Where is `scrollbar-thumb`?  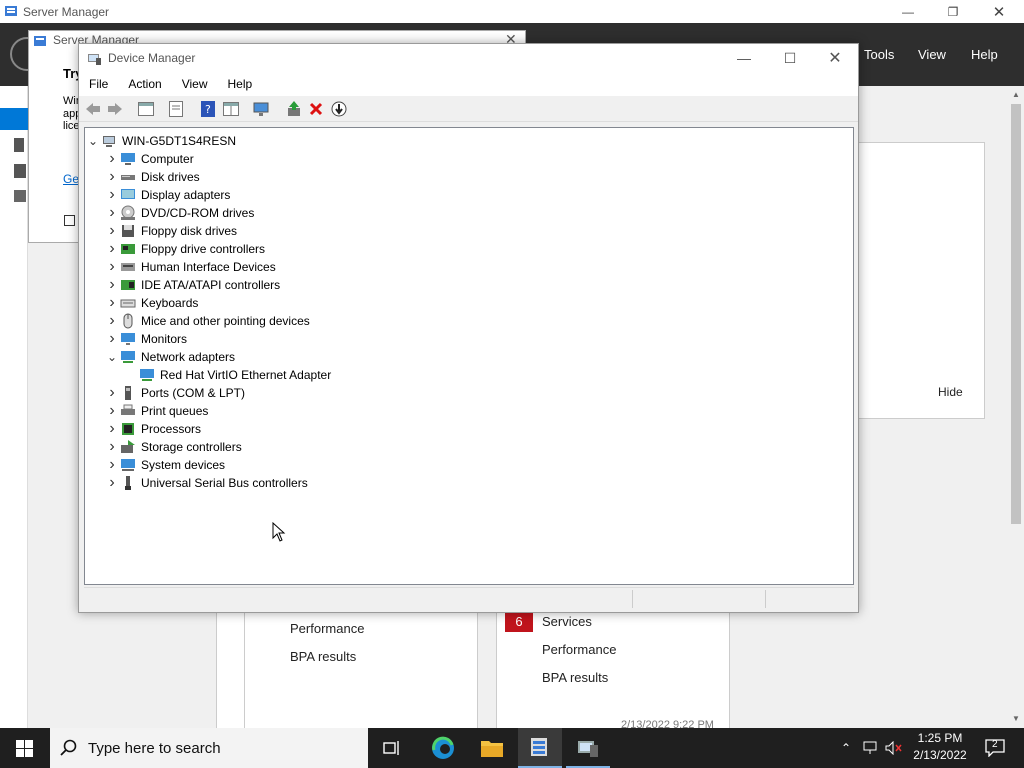
scrollbar-thumb is located at coordinates (1016, 314).